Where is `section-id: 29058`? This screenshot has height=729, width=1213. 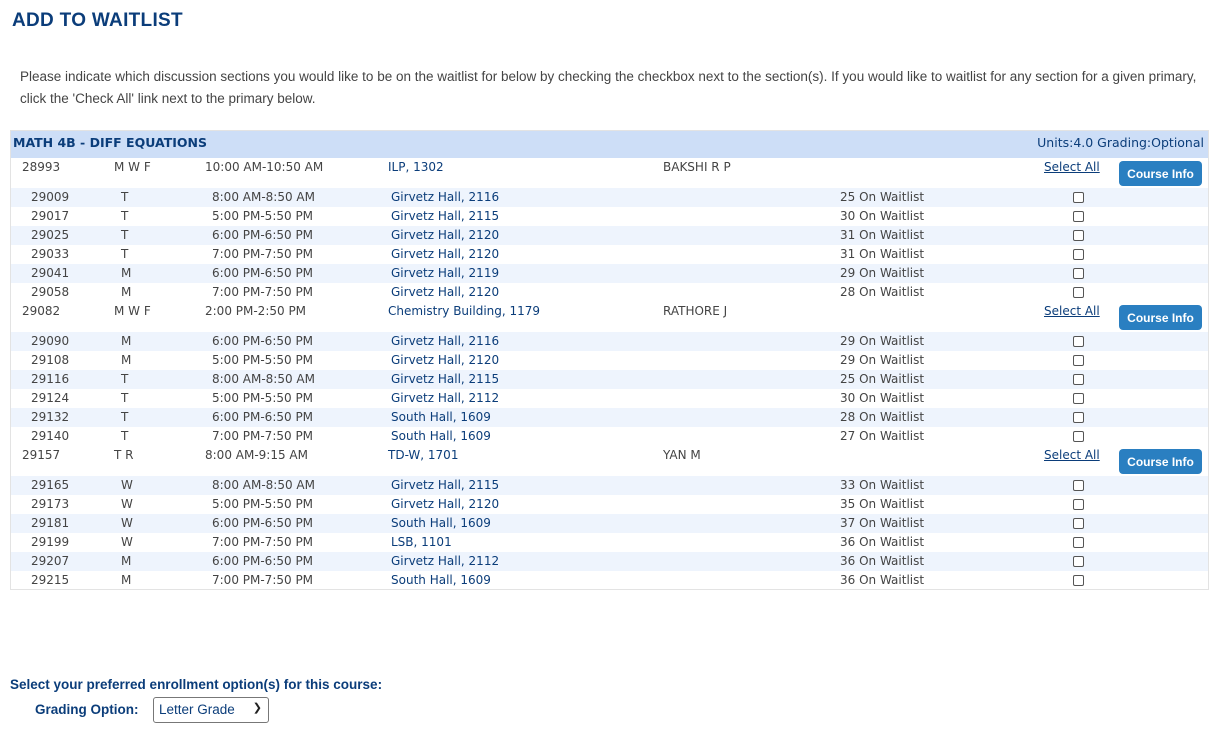
section-id: 29058 is located at coordinates (50, 292).